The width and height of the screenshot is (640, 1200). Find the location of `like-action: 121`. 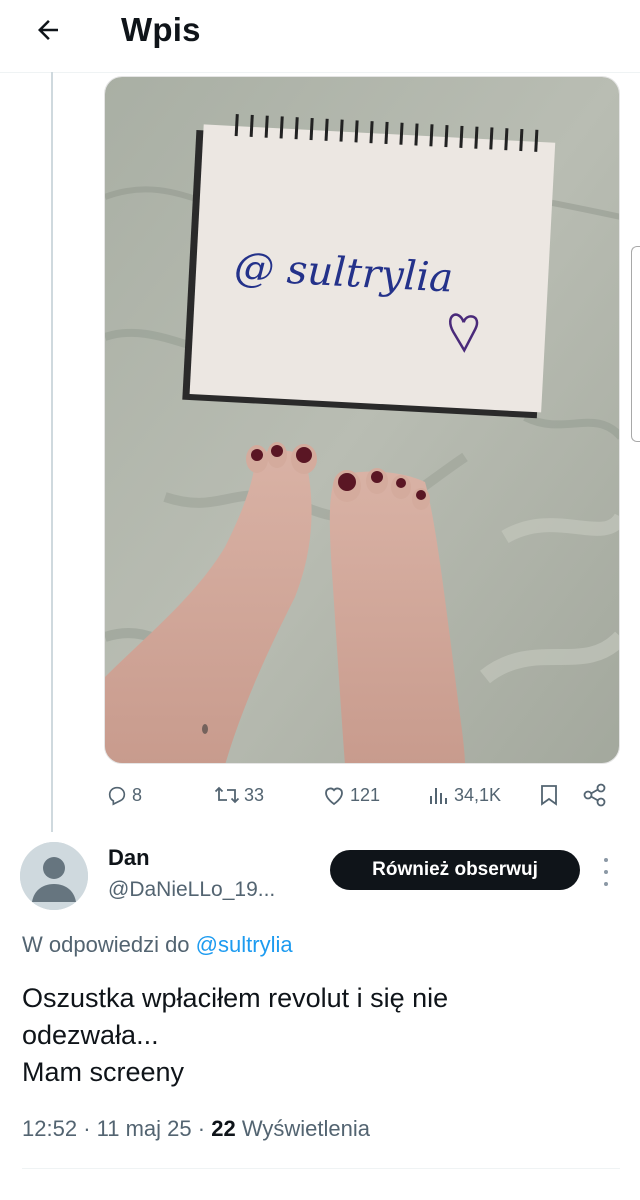

like-action: 121 is located at coordinates (351, 795).